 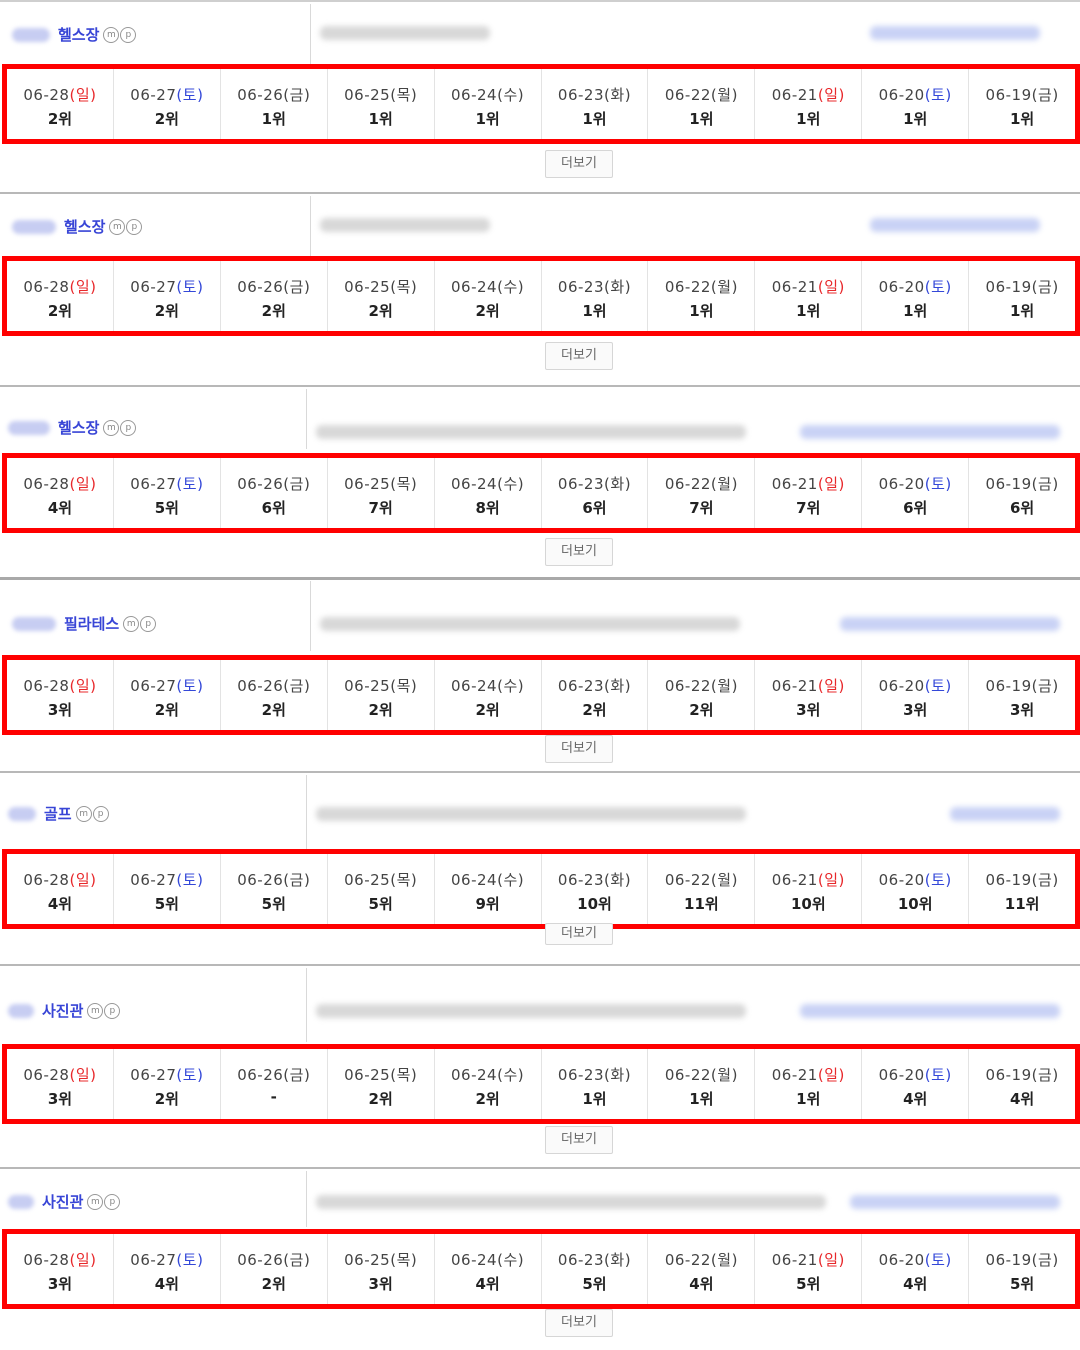 What do you see at coordinates (595, 685) in the screenshot?
I see `day-date: 06-23(화)` at bounding box center [595, 685].